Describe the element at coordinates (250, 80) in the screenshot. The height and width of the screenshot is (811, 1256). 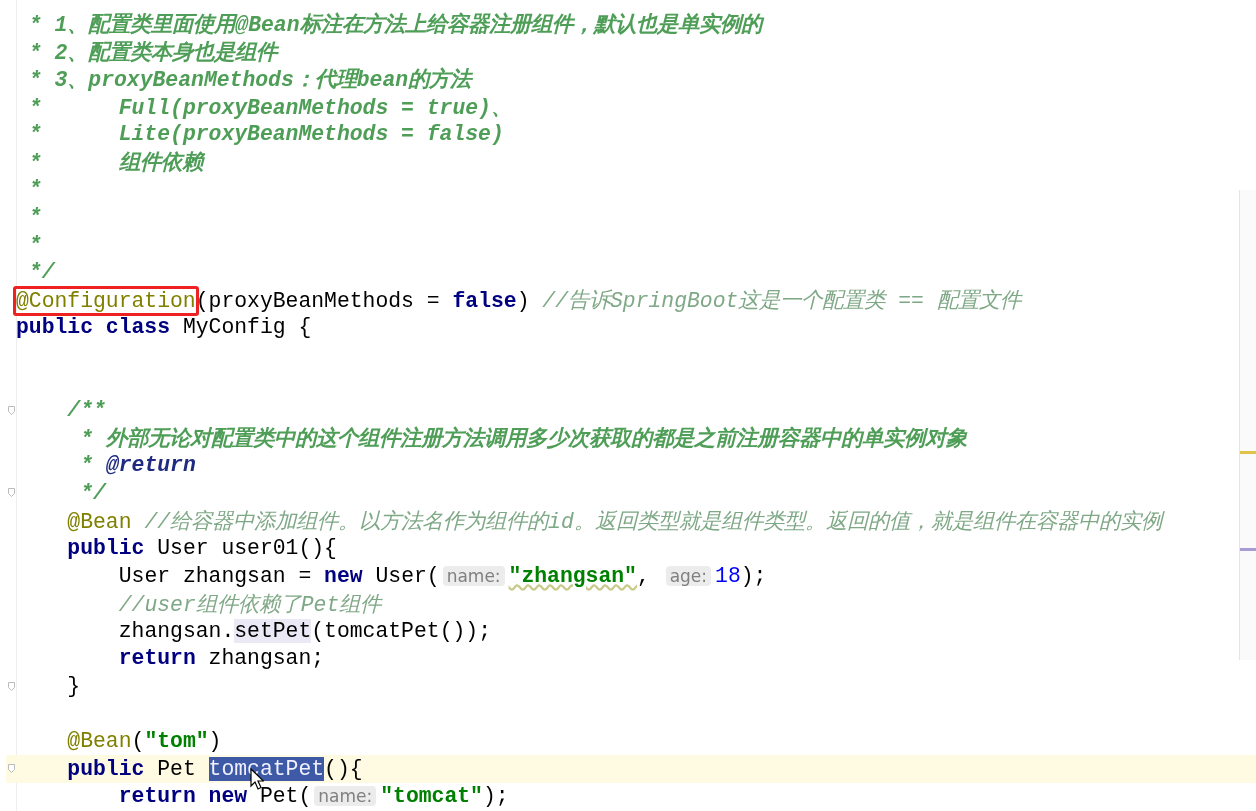
I see `code-line: * 3、proxyBeanMethods：代理bean的方法` at that location.